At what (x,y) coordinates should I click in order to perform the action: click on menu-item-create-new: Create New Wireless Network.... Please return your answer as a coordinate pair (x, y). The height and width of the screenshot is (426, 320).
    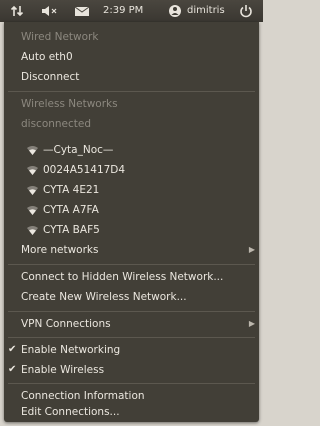
    Looking at the image, I should click on (131, 297).